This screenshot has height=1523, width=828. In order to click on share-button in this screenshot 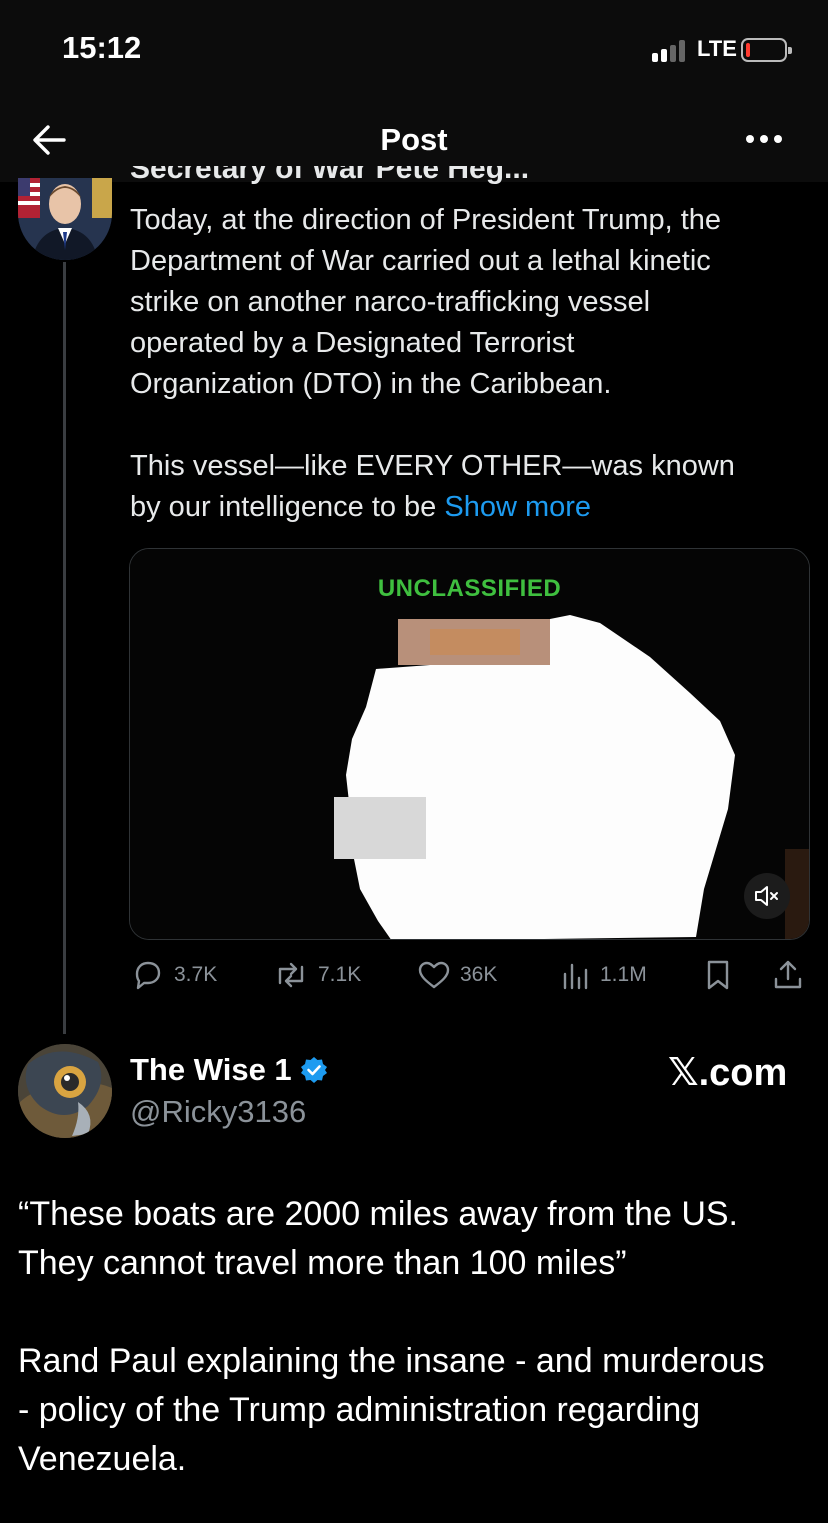, I will do `click(788, 975)`.